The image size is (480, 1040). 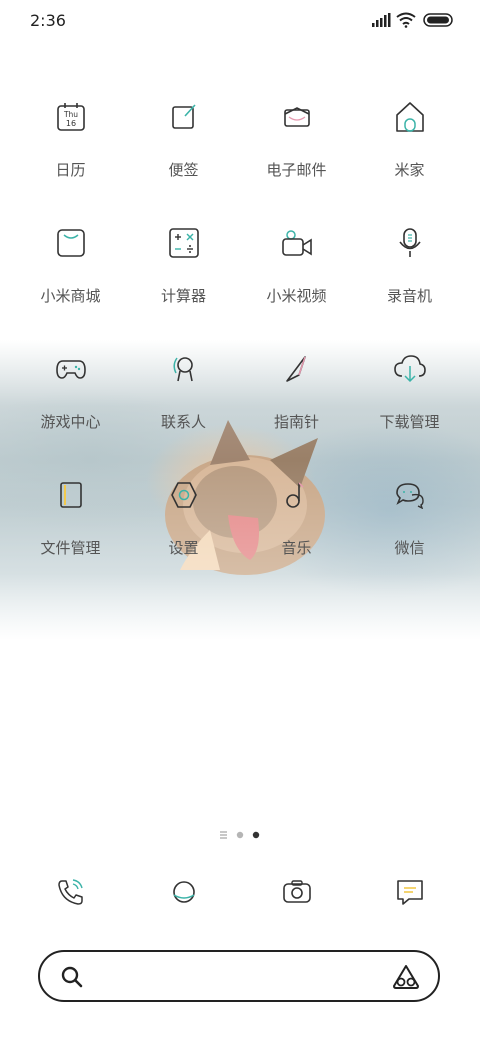 What do you see at coordinates (183, 548) in the screenshot?
I see `app-label: 设置` at bounding box center [183, 548].